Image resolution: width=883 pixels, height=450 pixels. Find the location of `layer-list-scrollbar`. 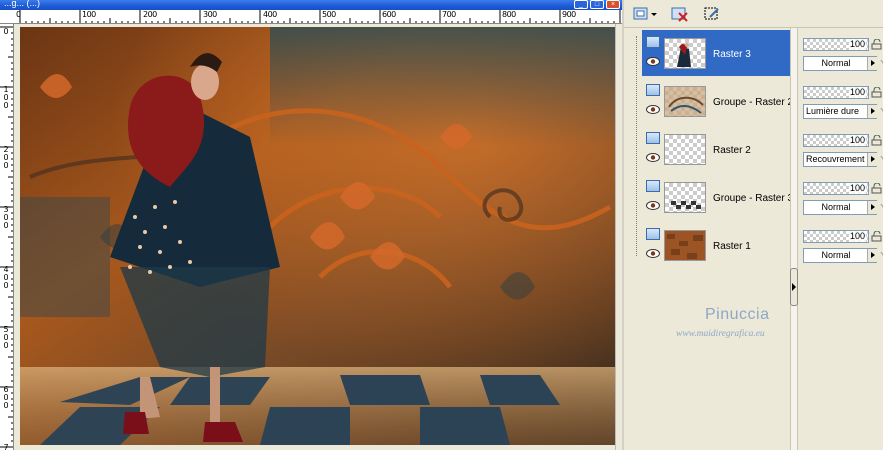

layer-list-scrollbar is located at coordinates (794, 239).